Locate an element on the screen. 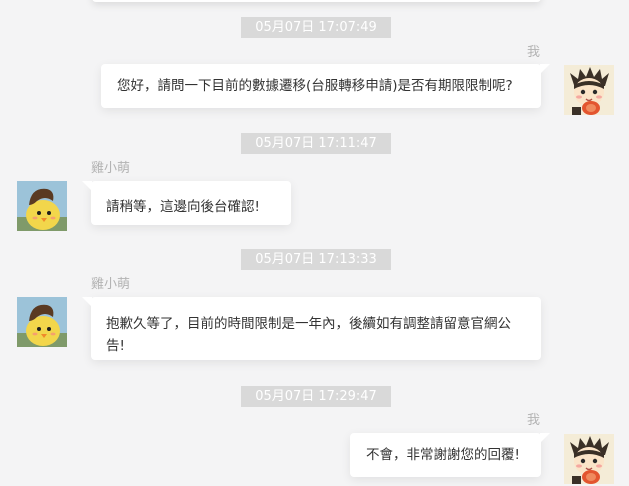  user-message-bubble: 不會，非常謝謝您的回覆! is located at coordinates (450, 455).